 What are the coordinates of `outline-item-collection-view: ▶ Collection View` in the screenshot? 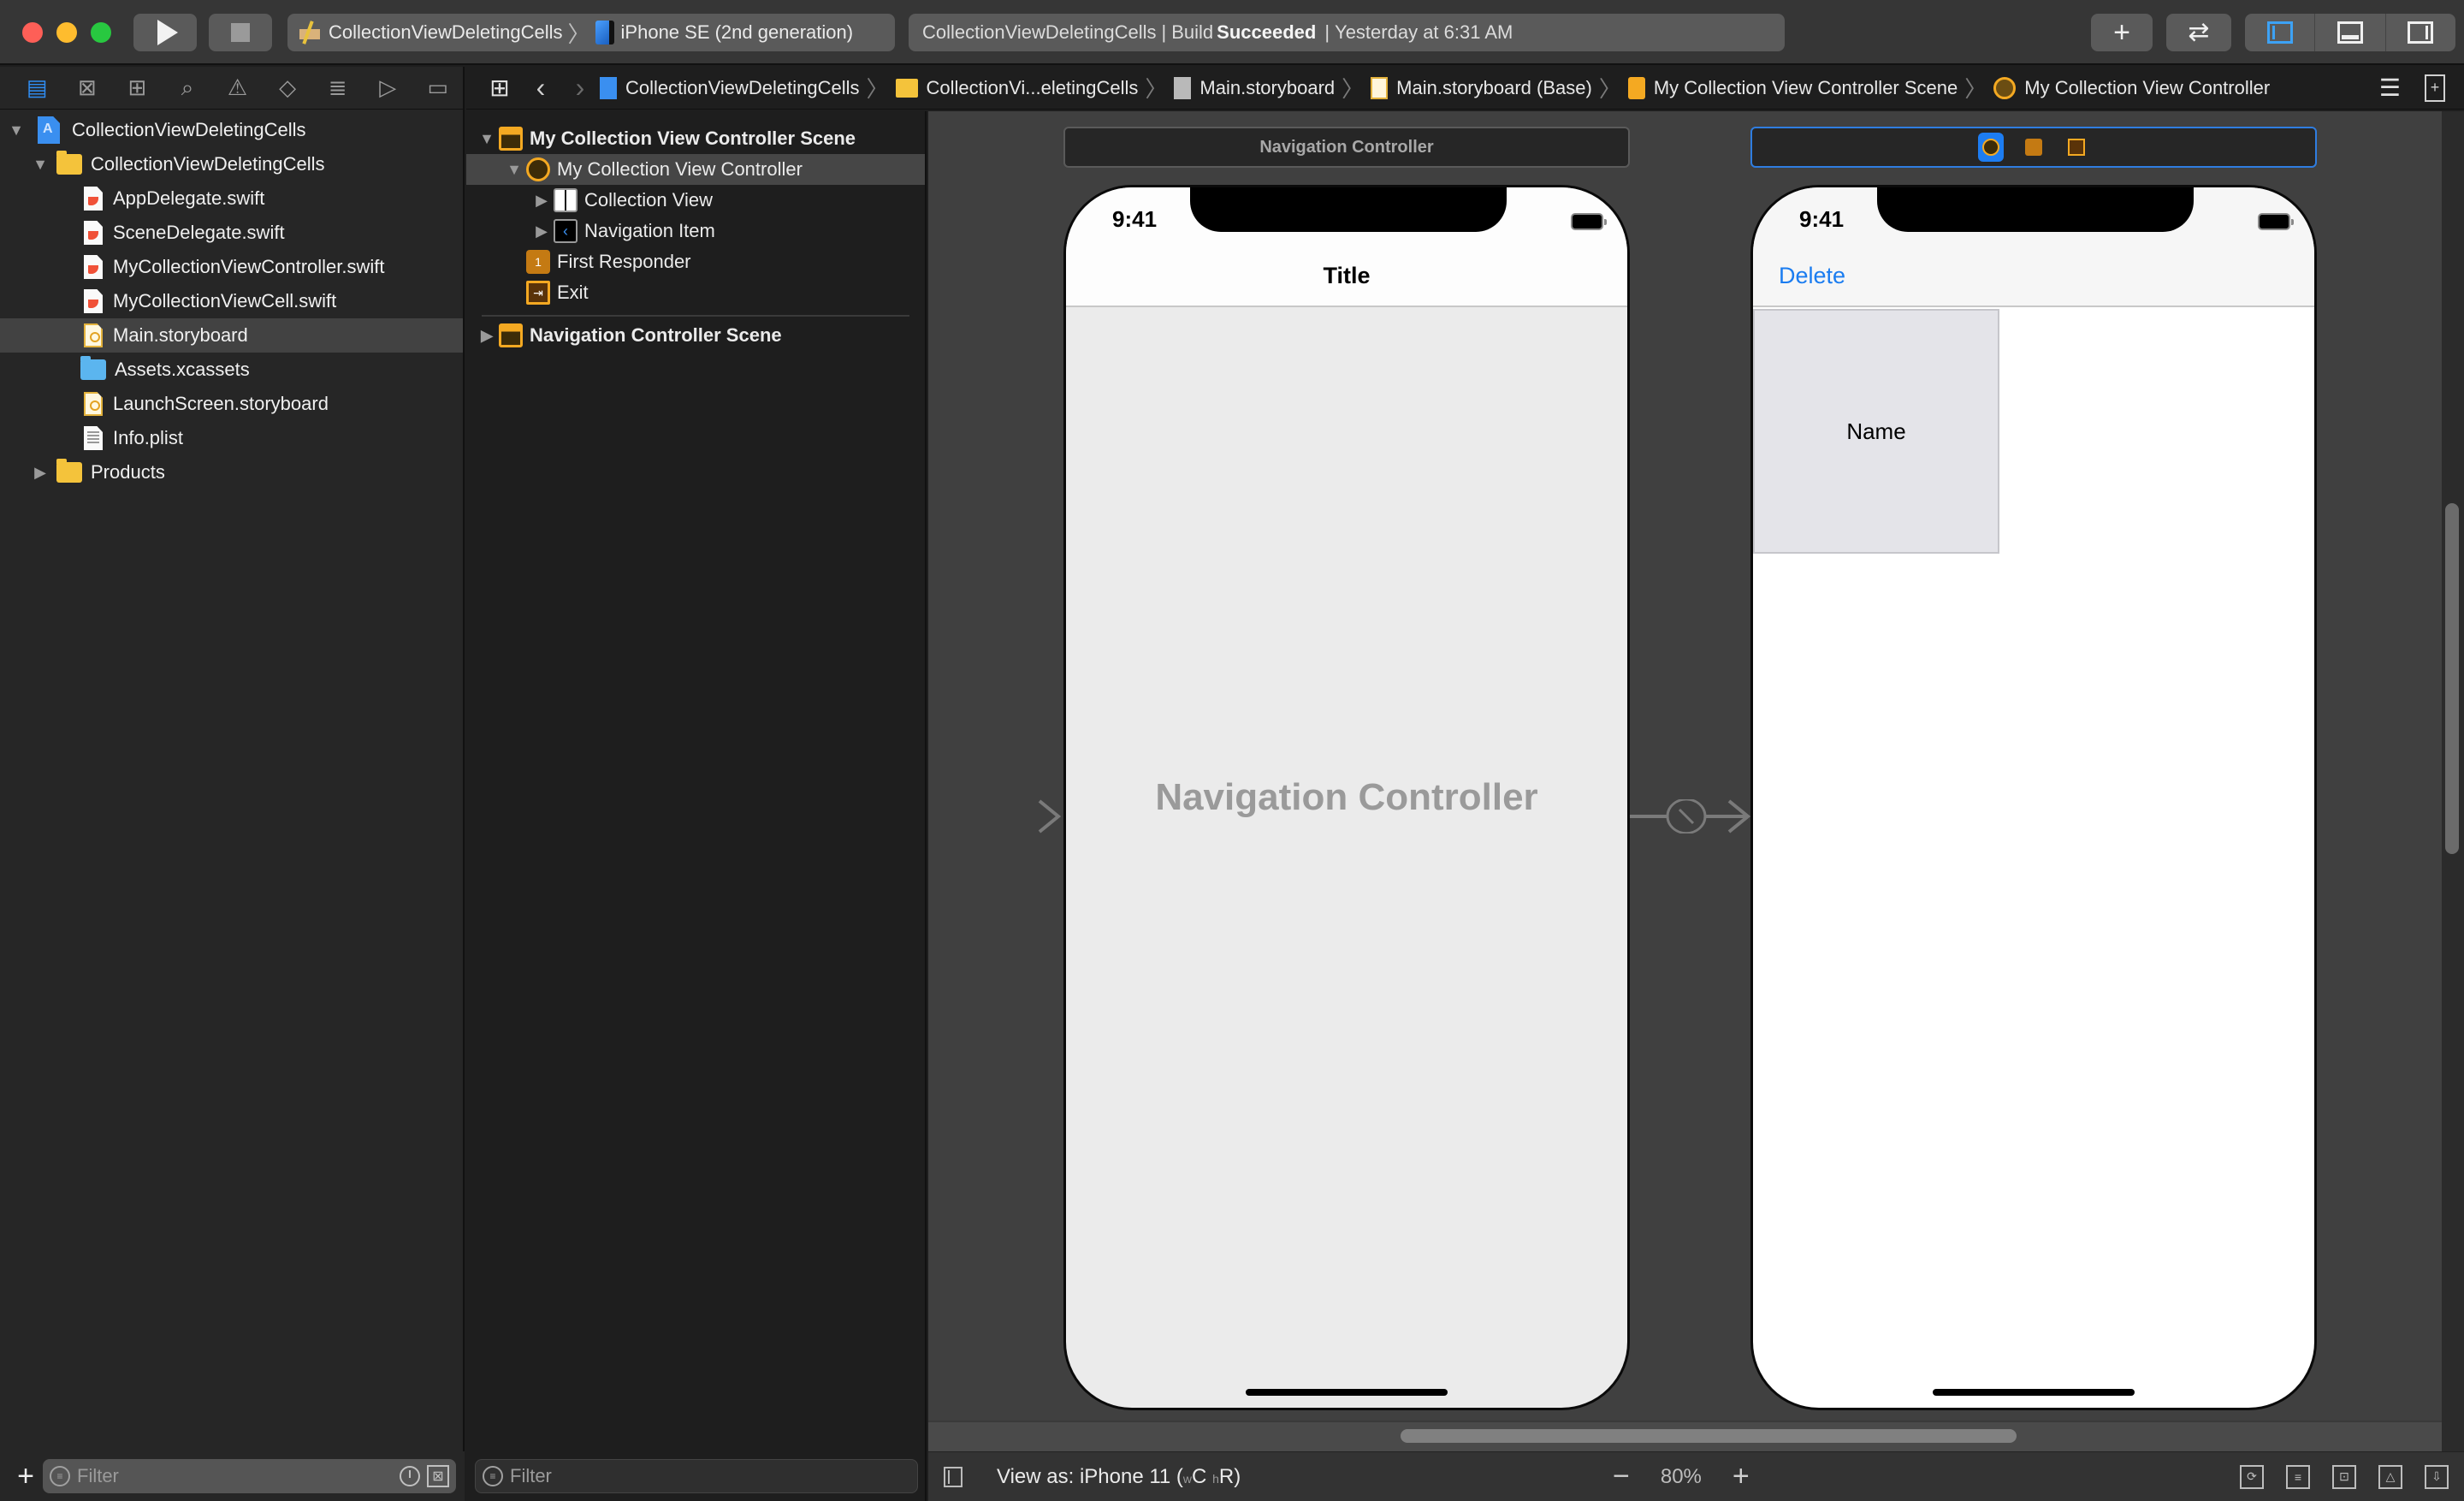 It's located at (695, 200).